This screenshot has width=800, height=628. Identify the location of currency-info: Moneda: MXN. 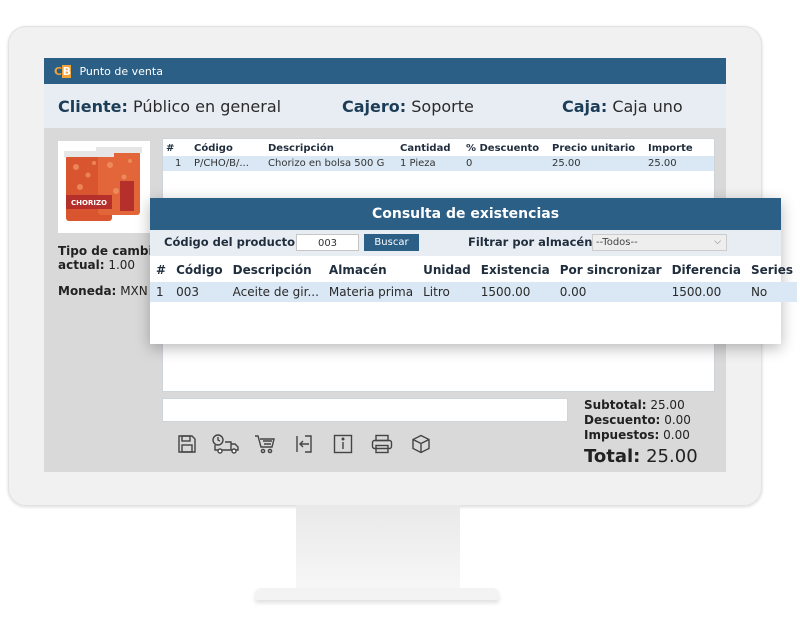
(103, 291).